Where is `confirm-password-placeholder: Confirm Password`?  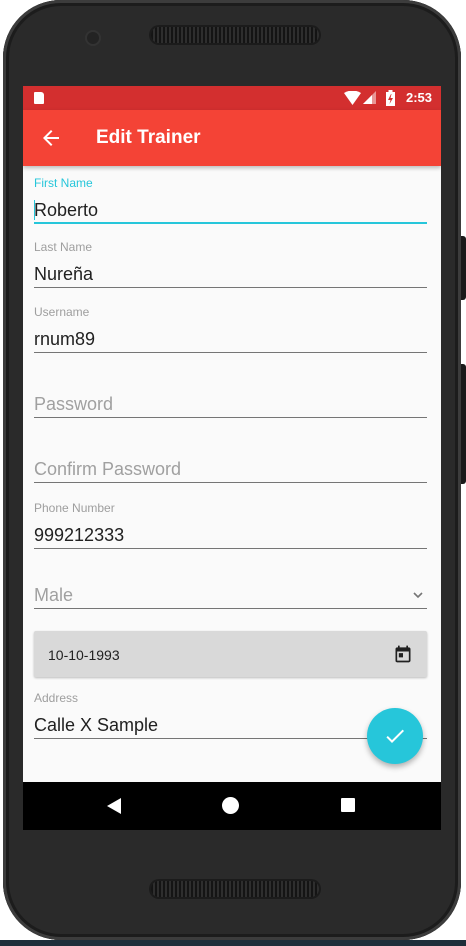
confirm-password-placeholder: Confirm Password is located at coordinates (107, 469).